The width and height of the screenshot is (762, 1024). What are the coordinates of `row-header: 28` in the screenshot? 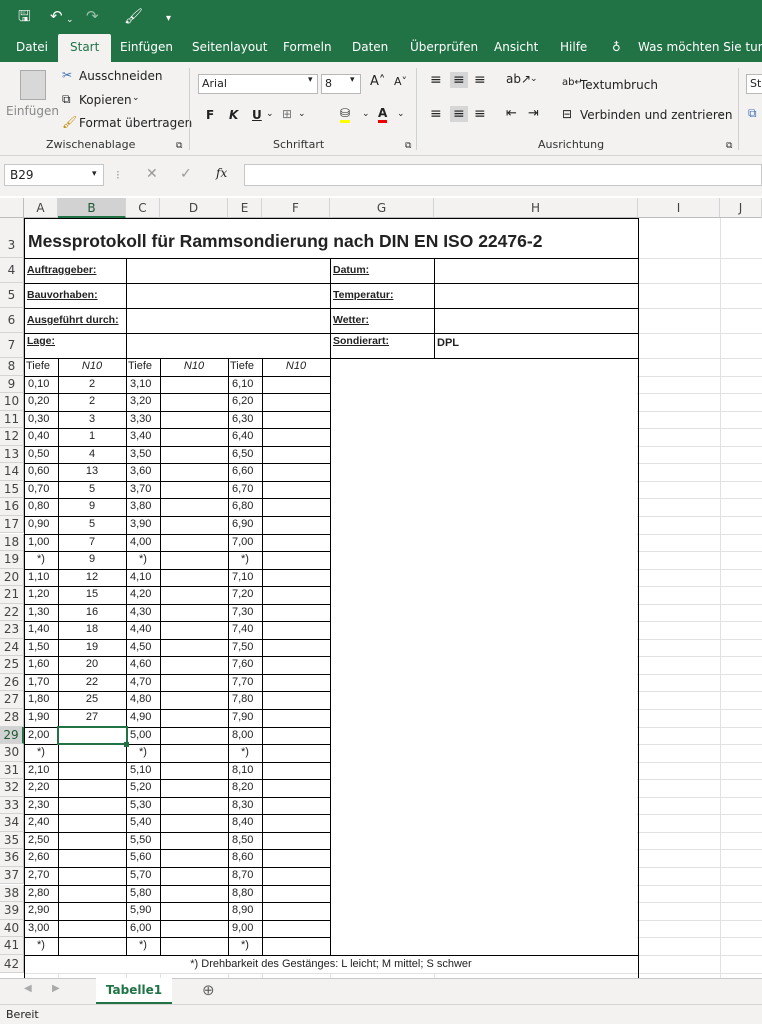 It's located at (12, 718).